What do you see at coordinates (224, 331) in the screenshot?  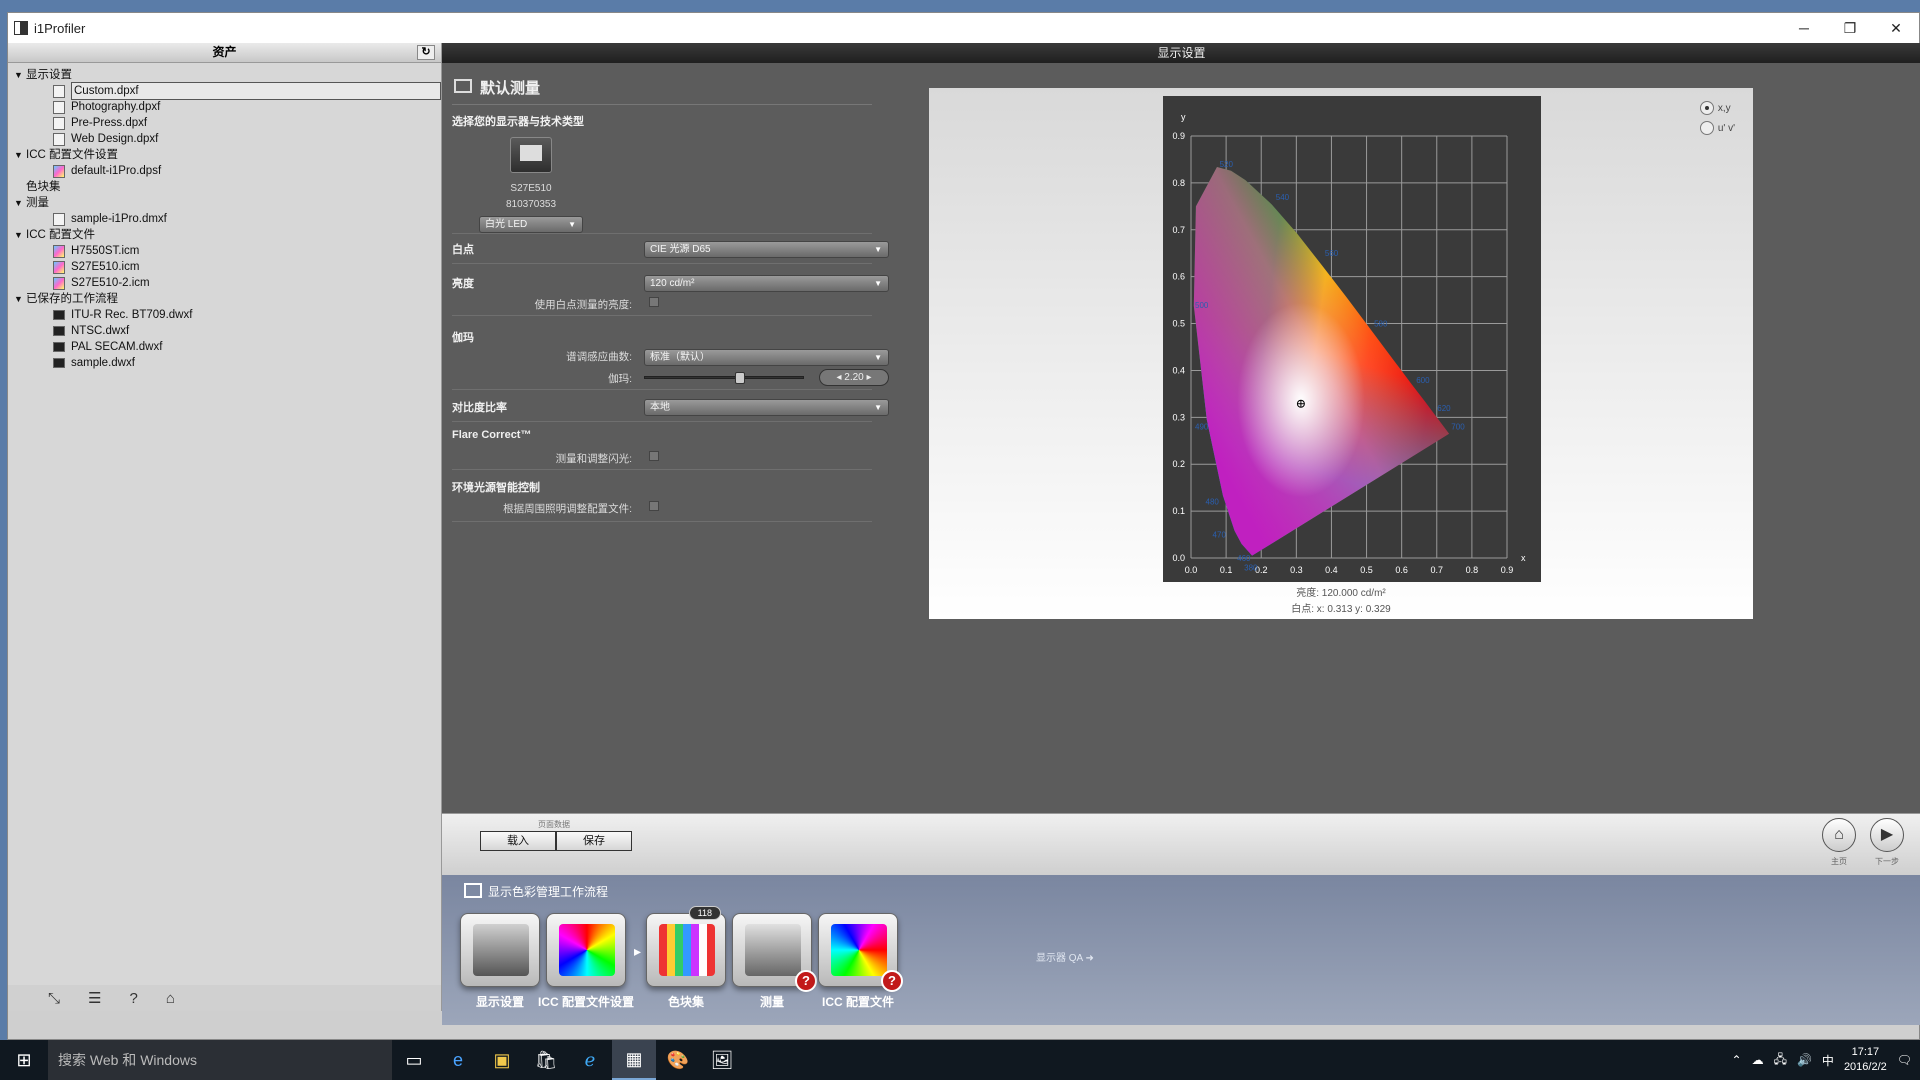 I see `tree-item: NTSC.dwxf` at bounding box center [224, 331].